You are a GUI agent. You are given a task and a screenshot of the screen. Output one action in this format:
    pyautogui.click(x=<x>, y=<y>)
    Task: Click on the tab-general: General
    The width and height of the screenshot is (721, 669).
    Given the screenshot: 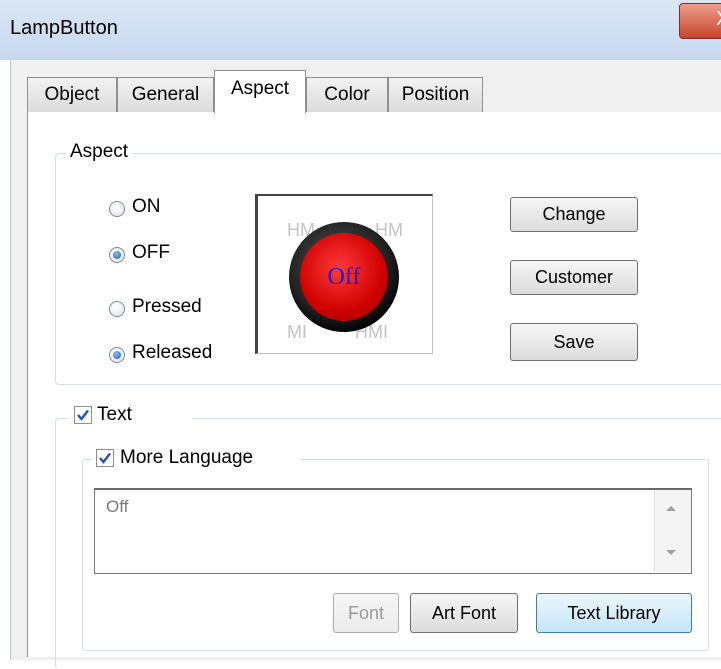 What is the action you would take?
    pyautogui.click(x=165, y=94)
    